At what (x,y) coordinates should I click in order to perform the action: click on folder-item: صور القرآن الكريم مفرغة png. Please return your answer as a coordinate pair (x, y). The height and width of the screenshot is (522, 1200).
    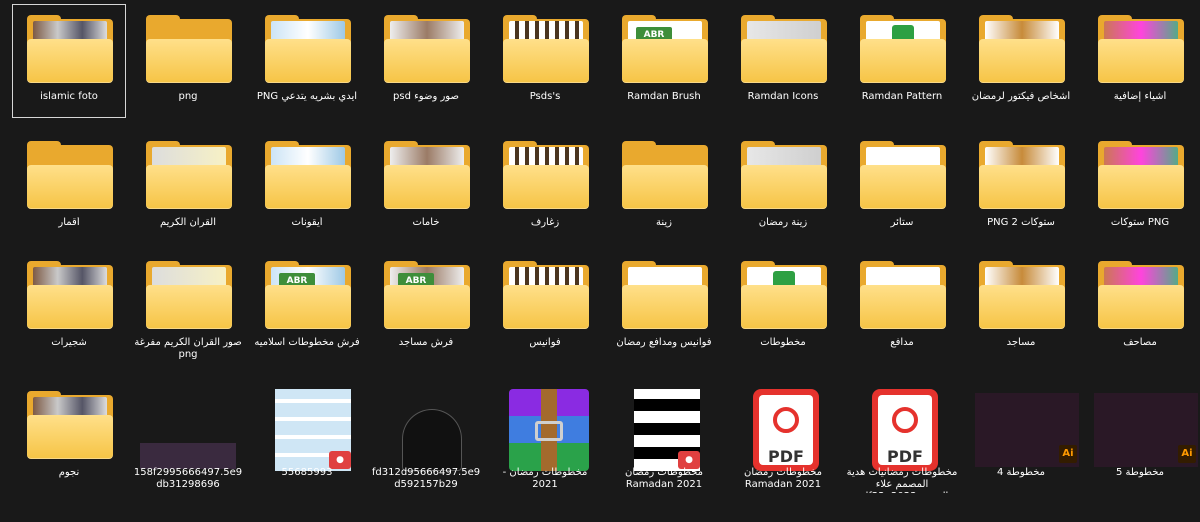
    Looking at the image, I should click on (188, 307).